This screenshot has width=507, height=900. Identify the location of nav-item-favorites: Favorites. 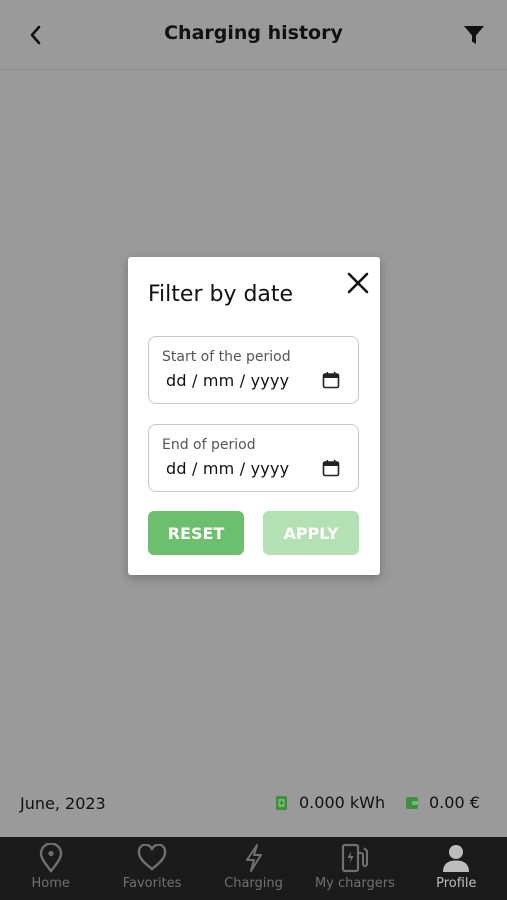
(151, 868).